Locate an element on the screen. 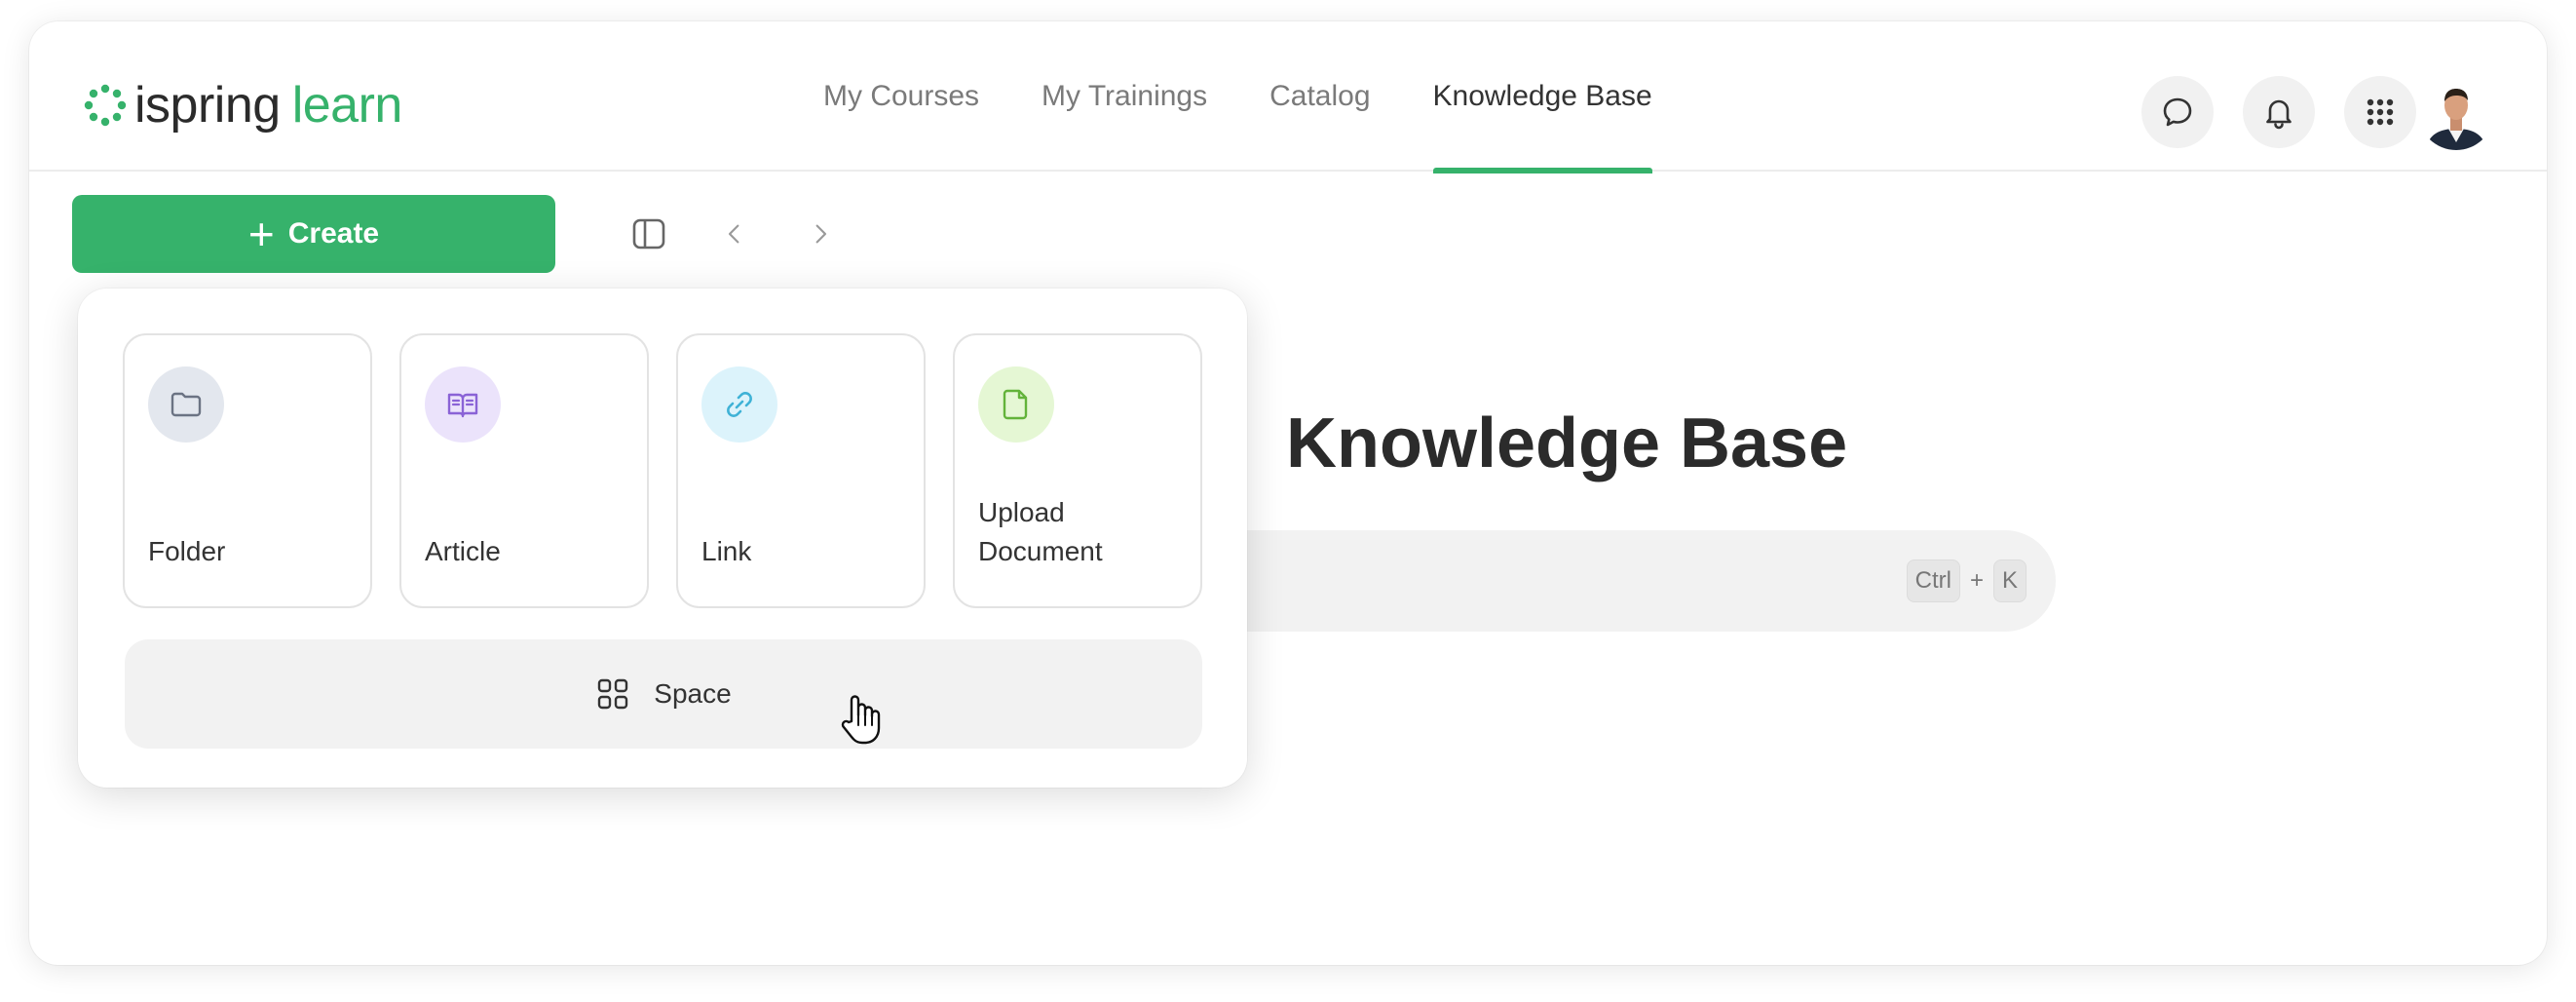  chevron-left-icon is located at coordinates (733, 234).